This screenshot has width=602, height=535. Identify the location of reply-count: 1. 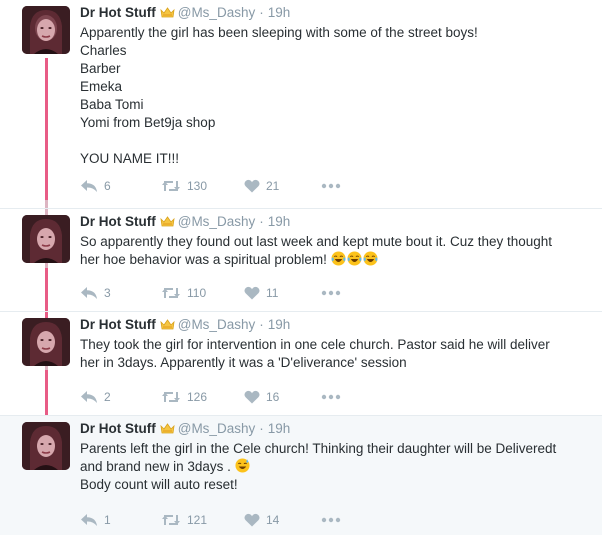
(107, 520).